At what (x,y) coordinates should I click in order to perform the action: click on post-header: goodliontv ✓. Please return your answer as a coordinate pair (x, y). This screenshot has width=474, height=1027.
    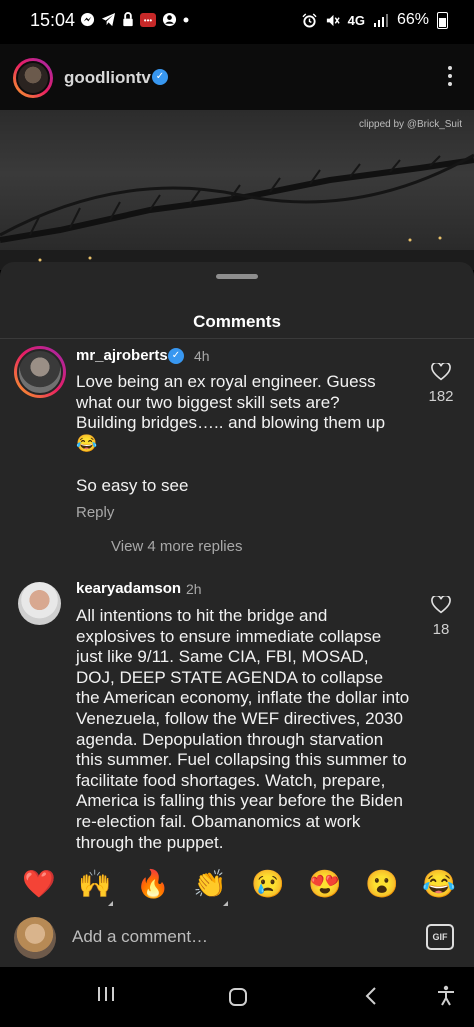
    Looking at the image, I should click on (237, 77).